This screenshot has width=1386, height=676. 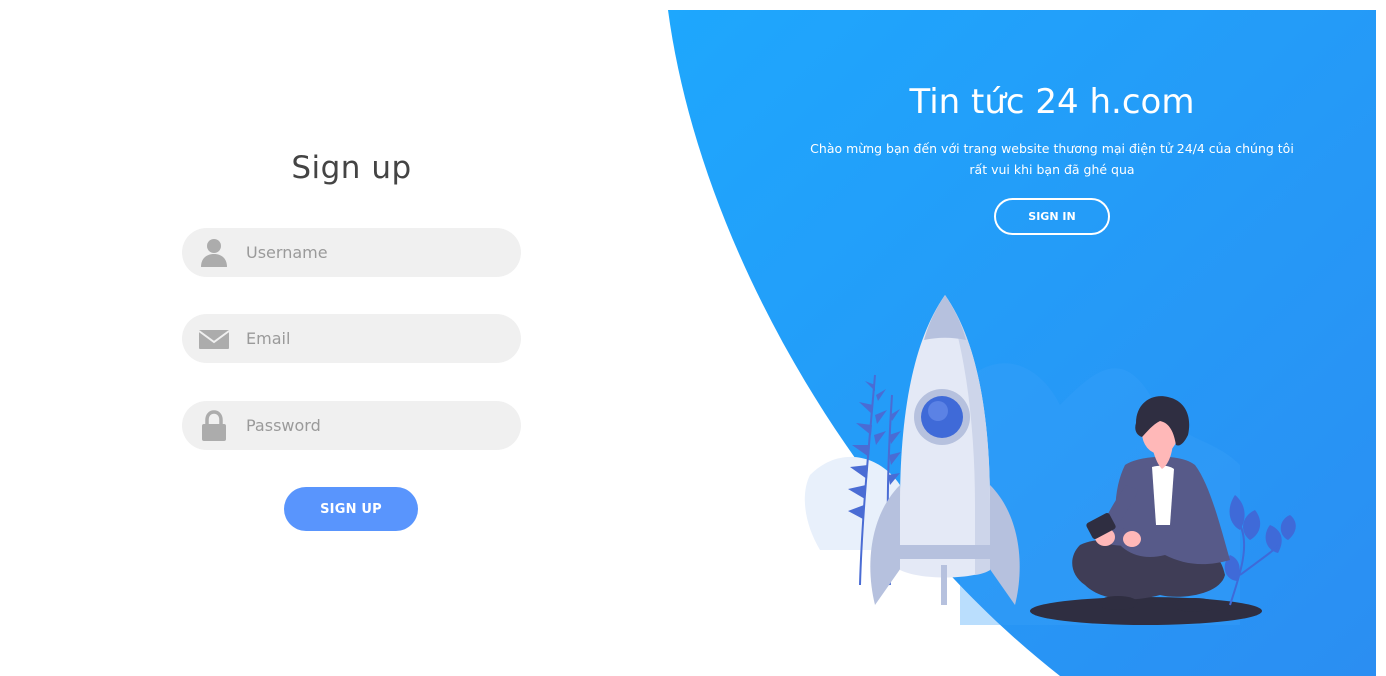 I want to click on envelope-icon, so click(x=214, y=339).